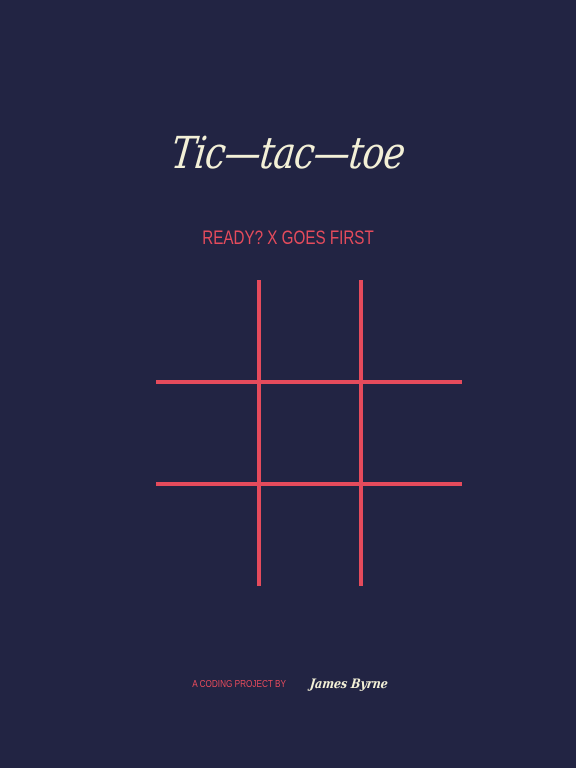  What do you see at coordinates (288, 685) in the screenshot?
I see `footer-credit: A CODING PROJECT BY James Byrne` at bounding box center [288, 685].